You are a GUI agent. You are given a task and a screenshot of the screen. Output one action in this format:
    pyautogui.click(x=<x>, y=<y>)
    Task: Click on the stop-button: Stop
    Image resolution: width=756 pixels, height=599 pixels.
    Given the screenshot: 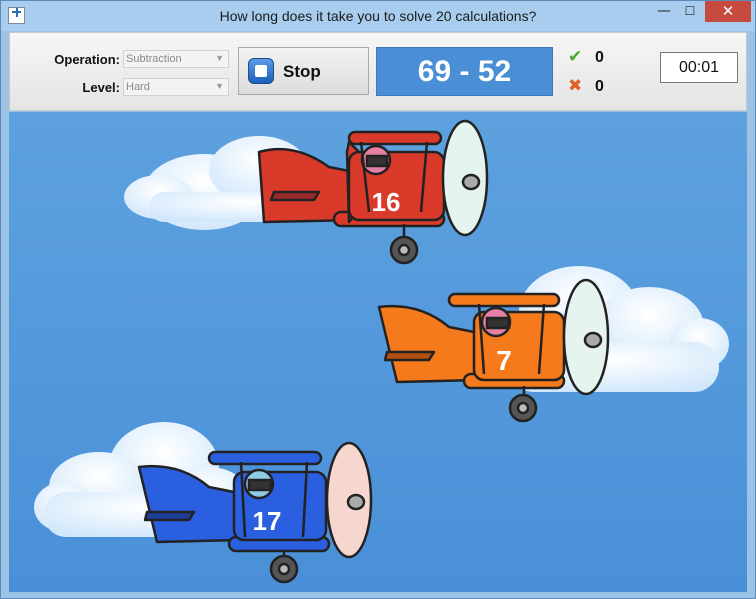 What is the action you would take?
    pyautogui.click(x=303, y=71)
    